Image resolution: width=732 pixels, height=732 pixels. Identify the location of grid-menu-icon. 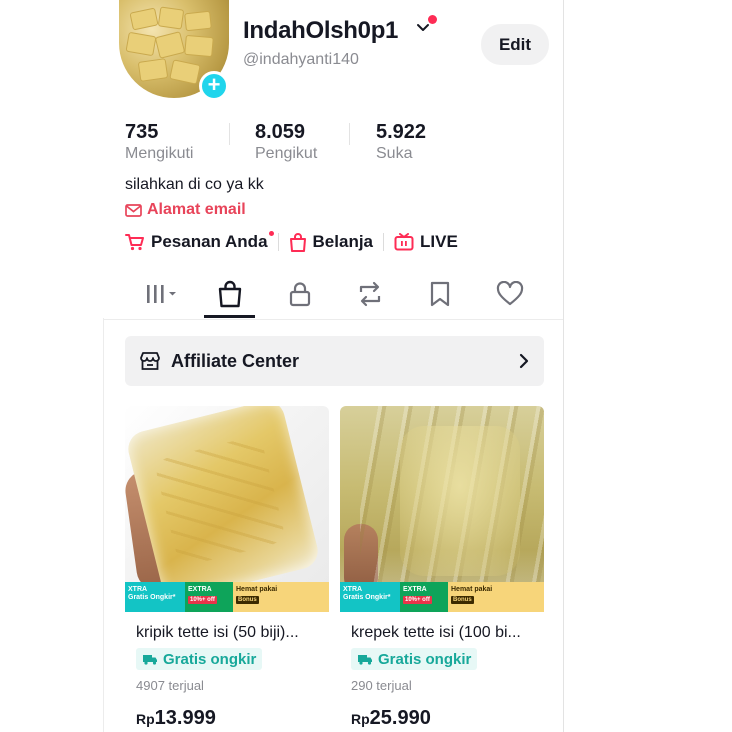
(161, 294).